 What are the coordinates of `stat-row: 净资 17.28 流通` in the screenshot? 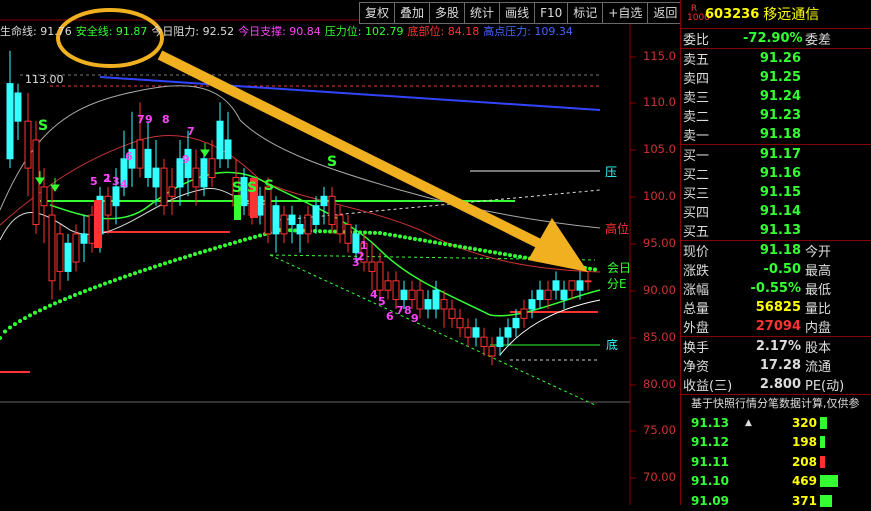 It's located at (776, 365).